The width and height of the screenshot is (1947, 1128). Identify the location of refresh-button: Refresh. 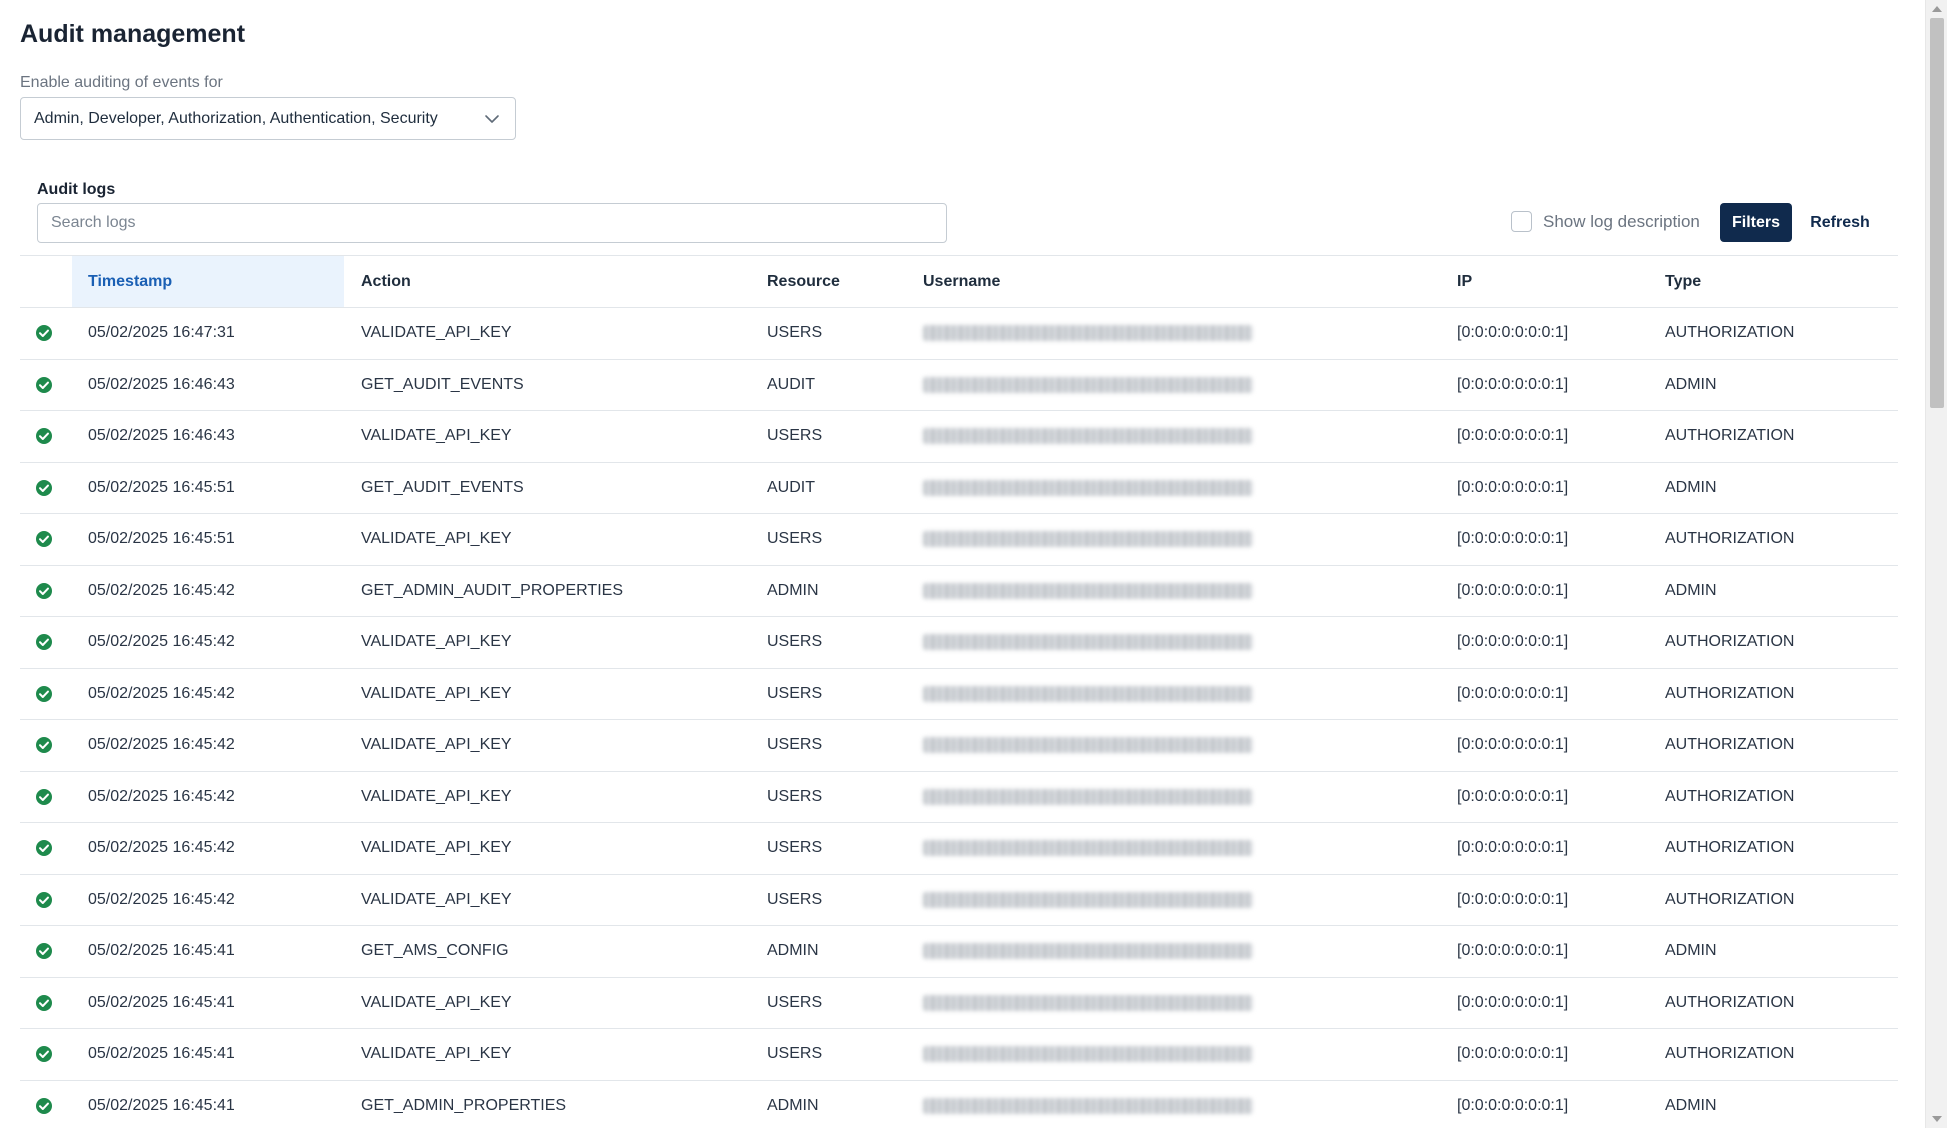
(1840, 222).